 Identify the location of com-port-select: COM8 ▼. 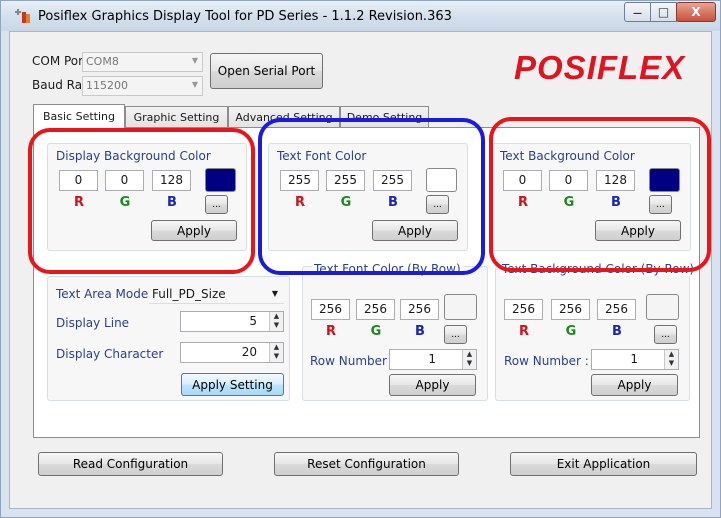
(142, 62).